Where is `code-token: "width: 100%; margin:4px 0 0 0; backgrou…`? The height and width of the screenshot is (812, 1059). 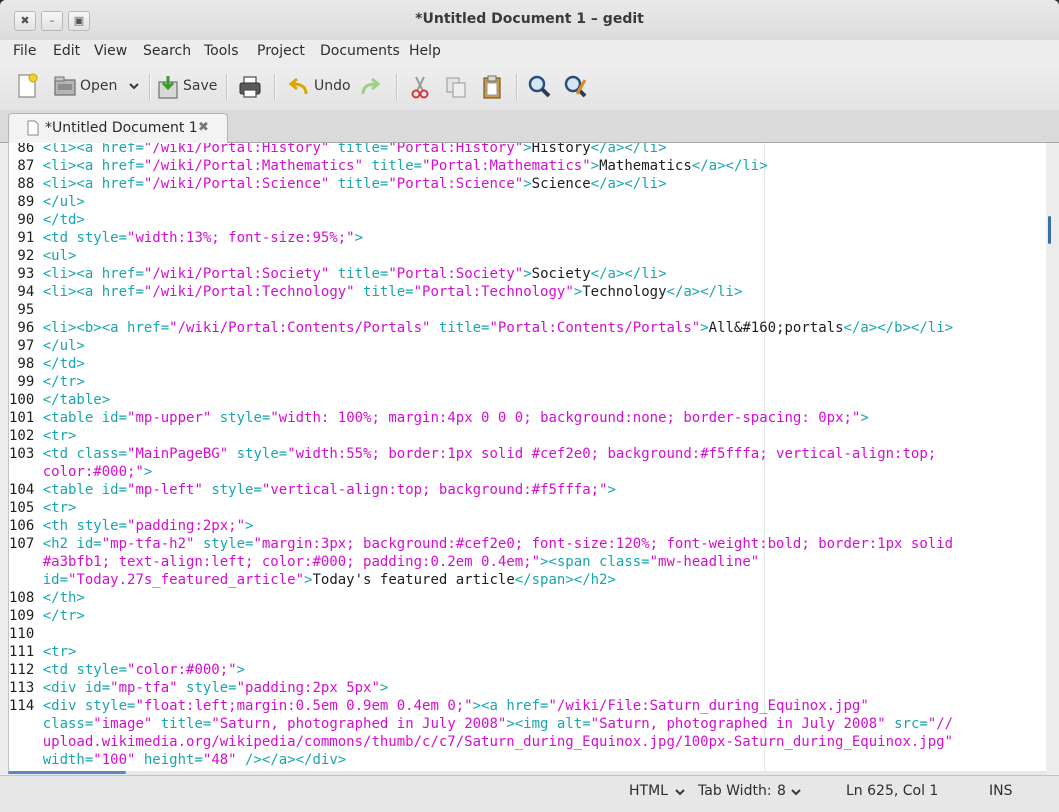 code-token: "width: 100%; margin:4px 0 0 0; backgrou… is located at coordinates (565, 418).